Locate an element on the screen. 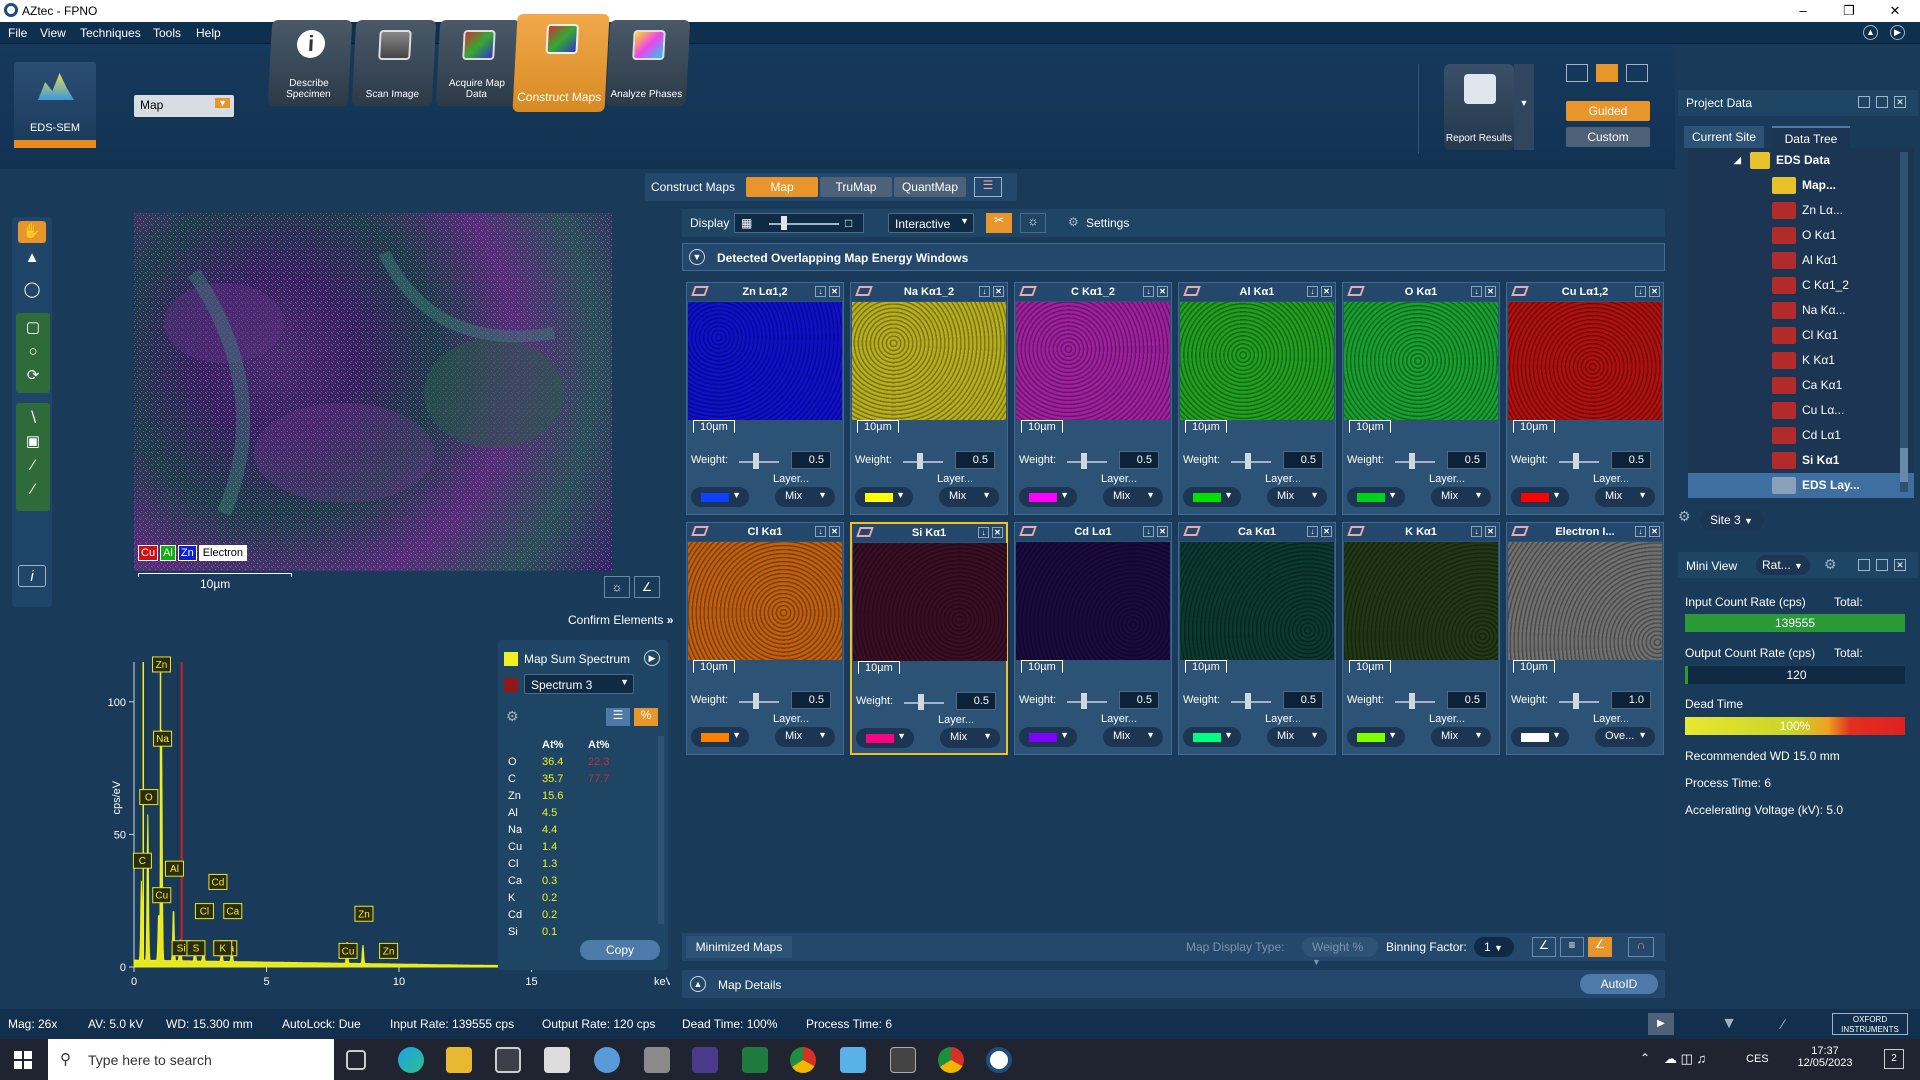 The image size is (1920, 1080). aztec-taskbar-icon is located at coordinates (999, 1060).